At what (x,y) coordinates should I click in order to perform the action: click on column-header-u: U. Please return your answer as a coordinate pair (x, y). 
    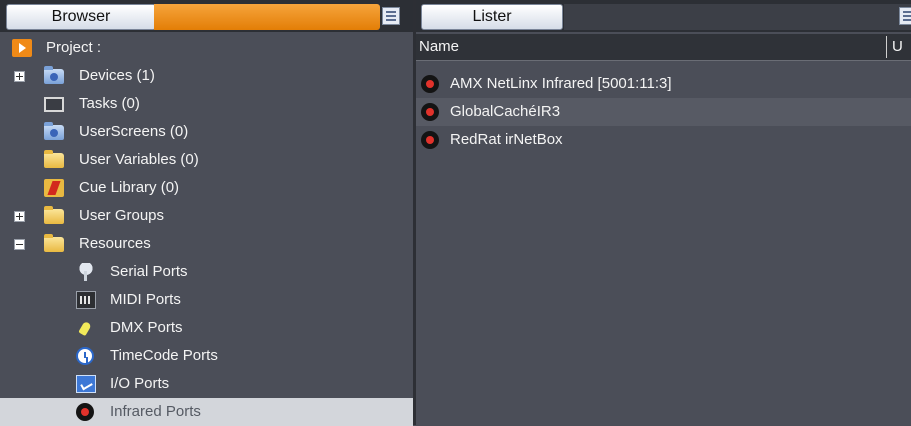
    Looking at the image, I should click on (897, 47).